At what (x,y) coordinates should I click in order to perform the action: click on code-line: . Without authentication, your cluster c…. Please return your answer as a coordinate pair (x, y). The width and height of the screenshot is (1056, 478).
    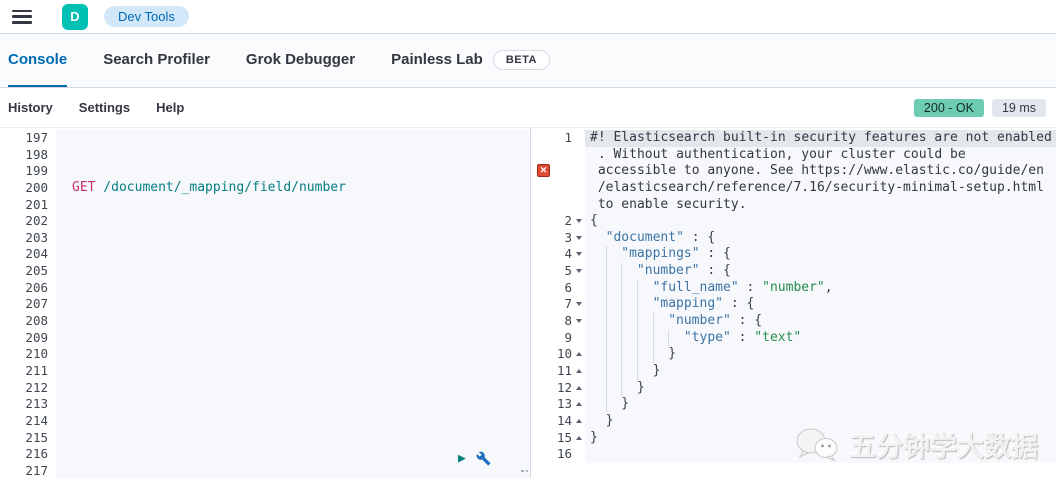
    Looking at the image, I should click on (820, 155).